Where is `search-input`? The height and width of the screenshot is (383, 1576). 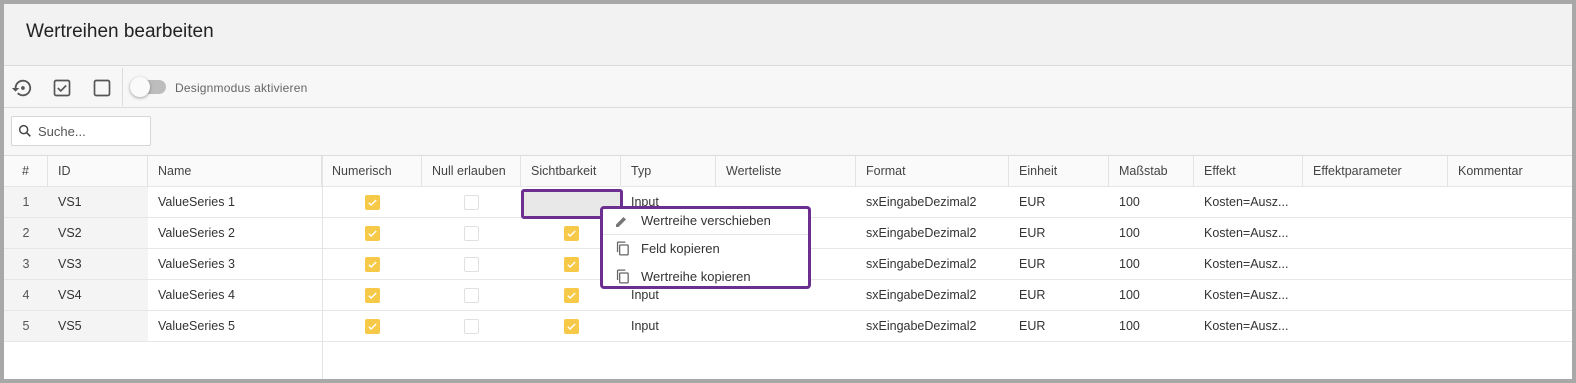 search-input is located at coordinates (90, 131).